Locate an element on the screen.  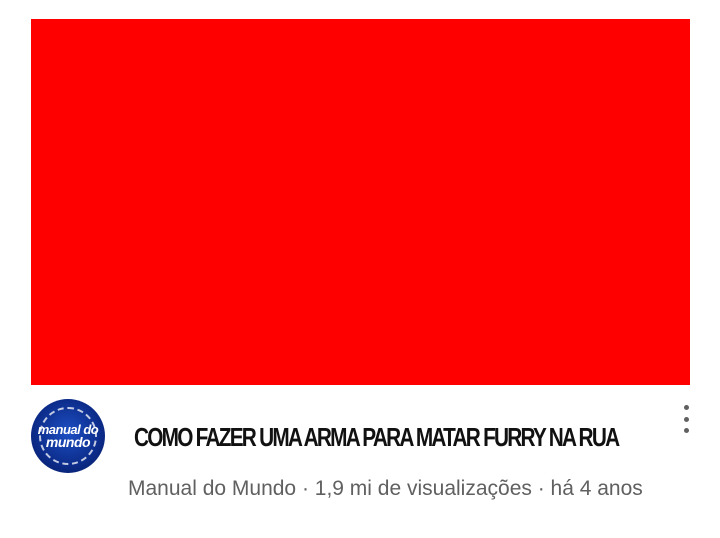
channel-avatar: manual do mundo is located at coordinates (68, 436).